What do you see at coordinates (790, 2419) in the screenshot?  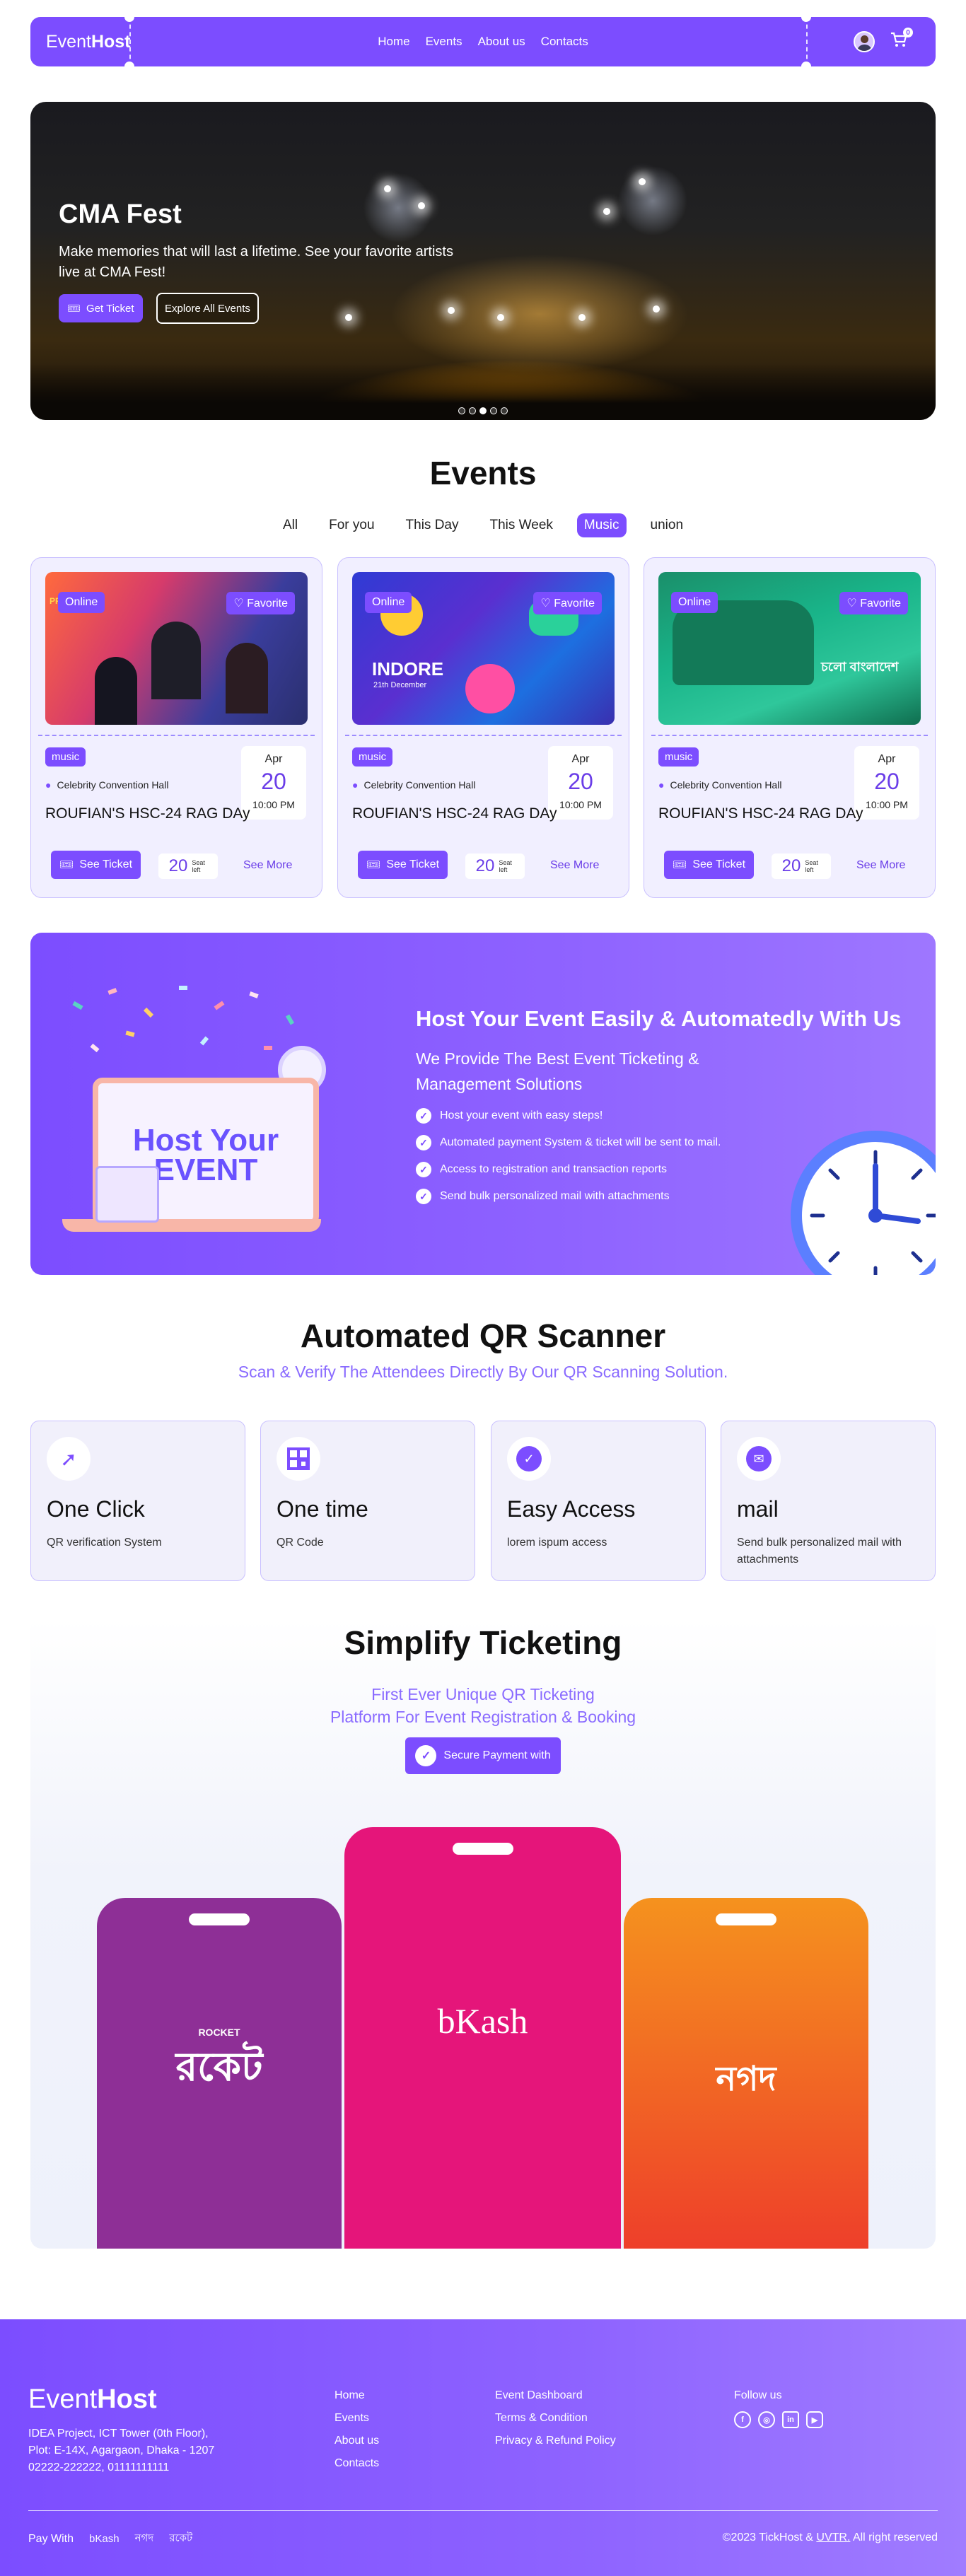 I see `linkedin-icon: in` at bounding box center [790, 2419].